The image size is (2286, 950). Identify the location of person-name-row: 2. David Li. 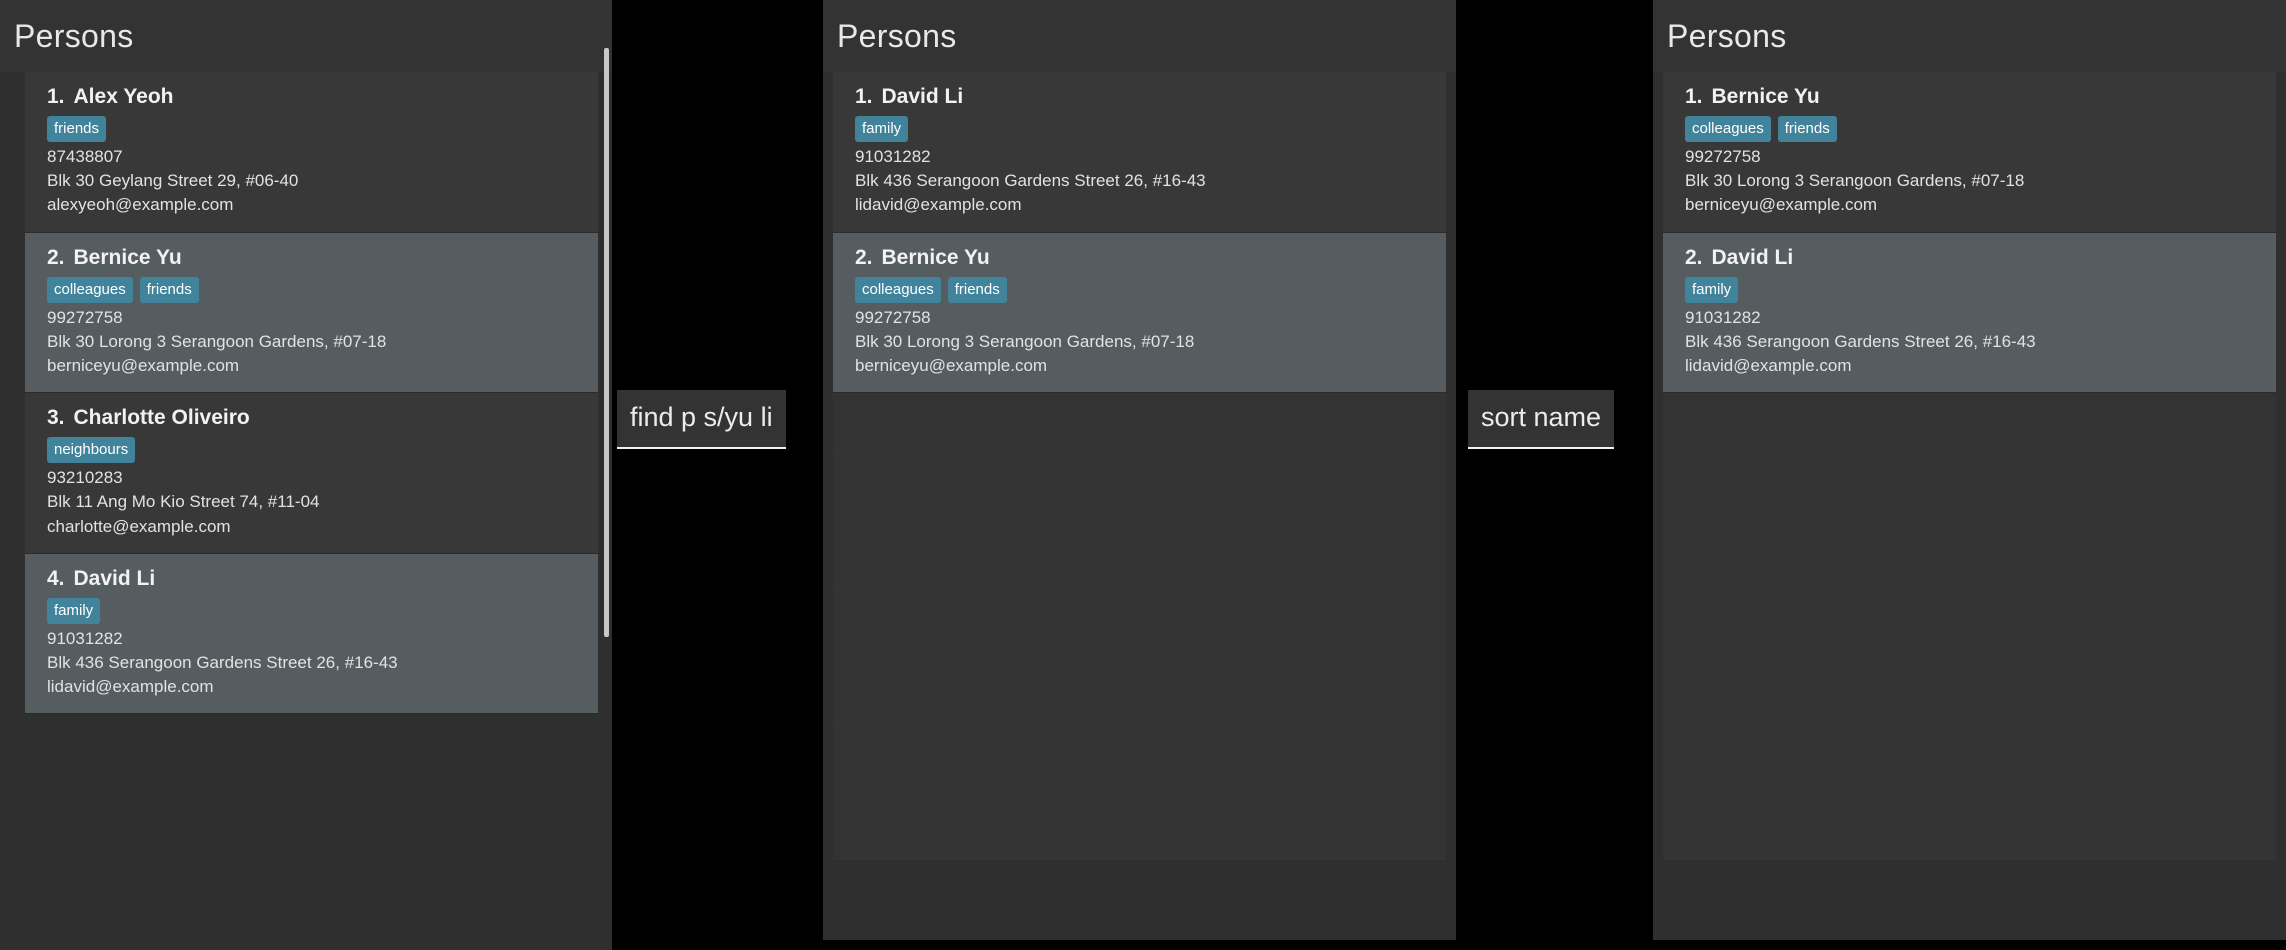
(1973, 257).